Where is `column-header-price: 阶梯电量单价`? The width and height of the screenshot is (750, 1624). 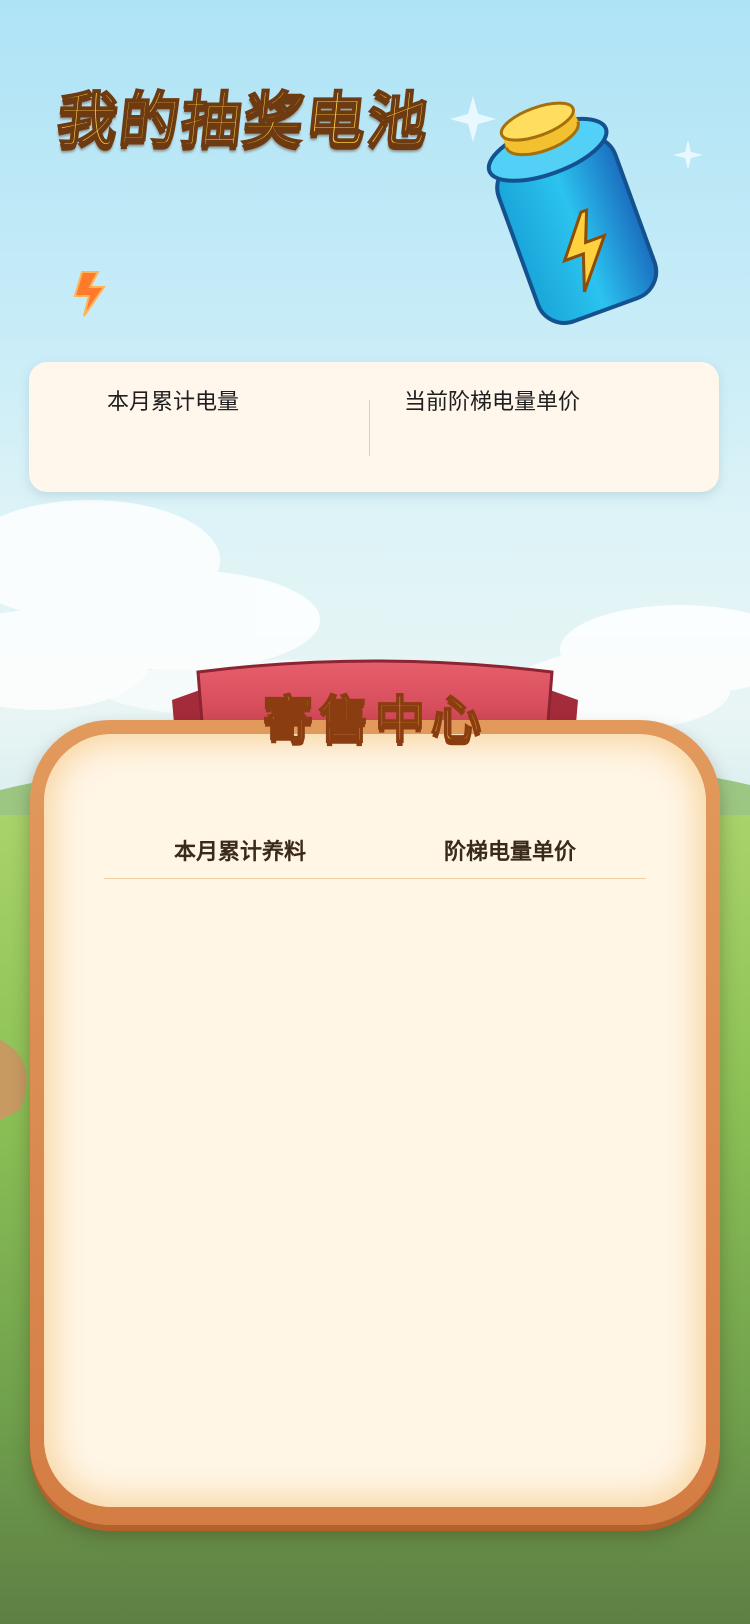
column-header-price: 阶梯电量单价 is located at coordinates (510, 852).